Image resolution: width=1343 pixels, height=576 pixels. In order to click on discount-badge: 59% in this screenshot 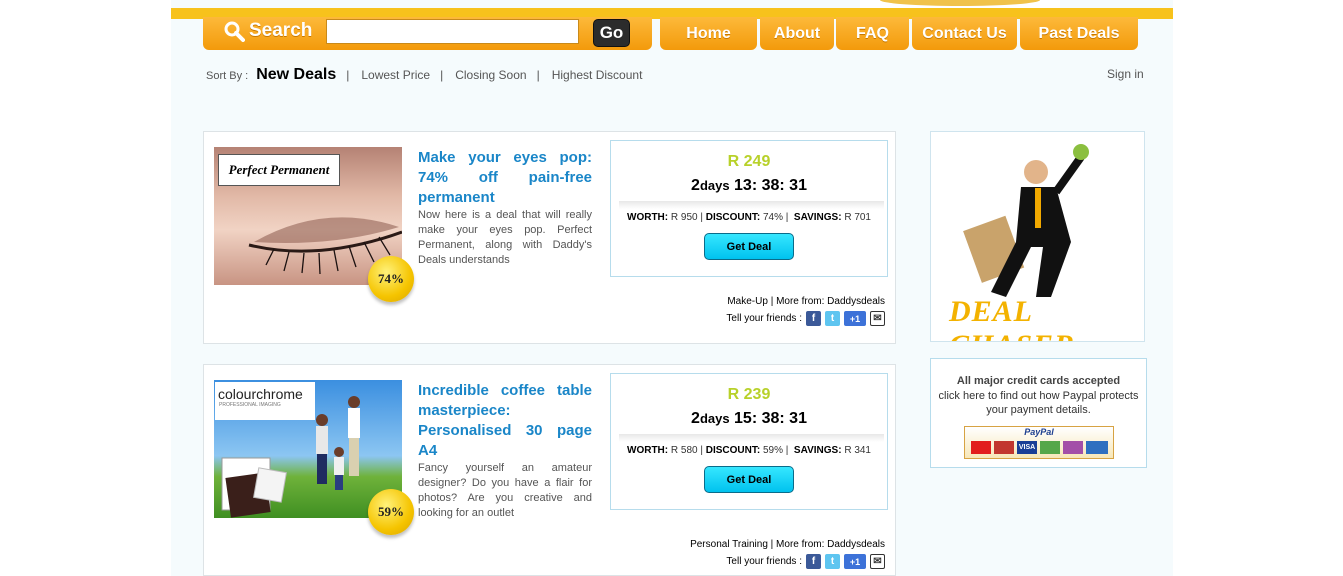, I will do `click(391, 512)`.